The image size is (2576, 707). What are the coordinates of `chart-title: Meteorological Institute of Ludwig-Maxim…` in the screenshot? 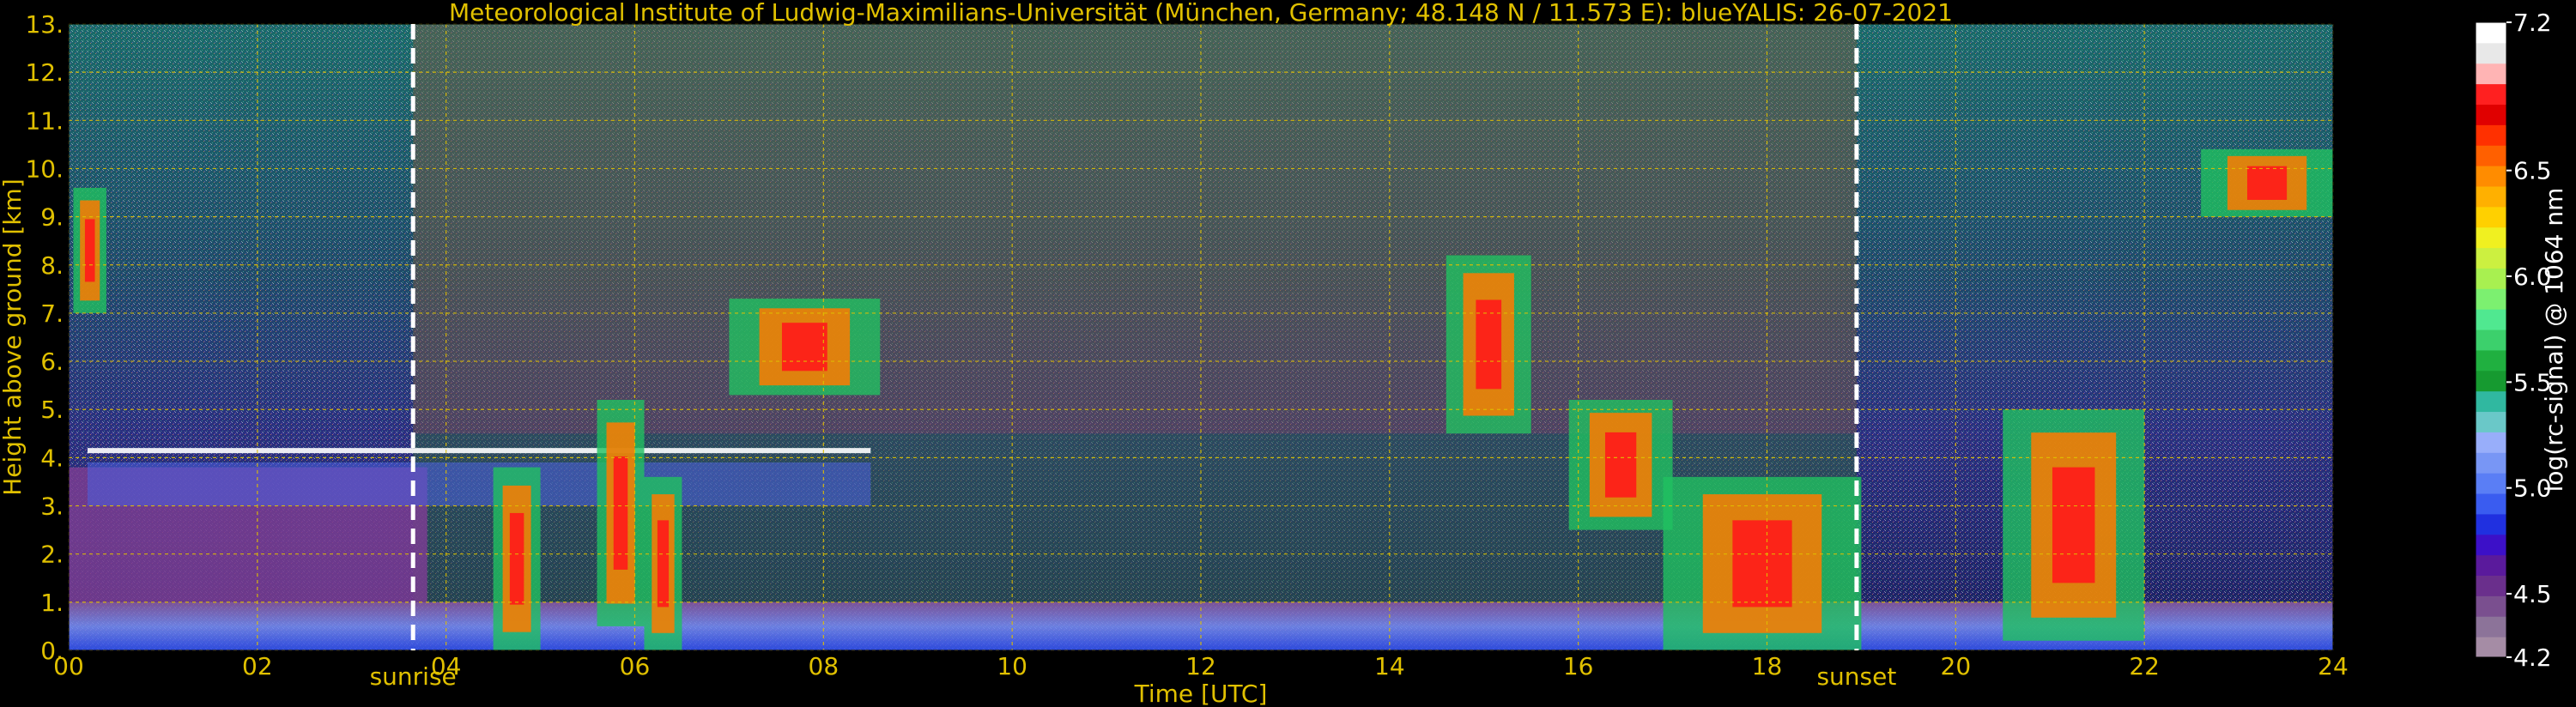 It's located at (1201, 14).